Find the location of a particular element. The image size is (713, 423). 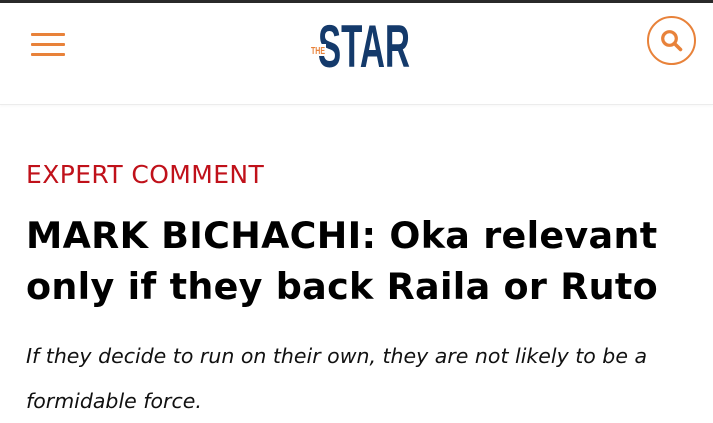

logo-main-text: STAR is located at coordinates (364, 43).